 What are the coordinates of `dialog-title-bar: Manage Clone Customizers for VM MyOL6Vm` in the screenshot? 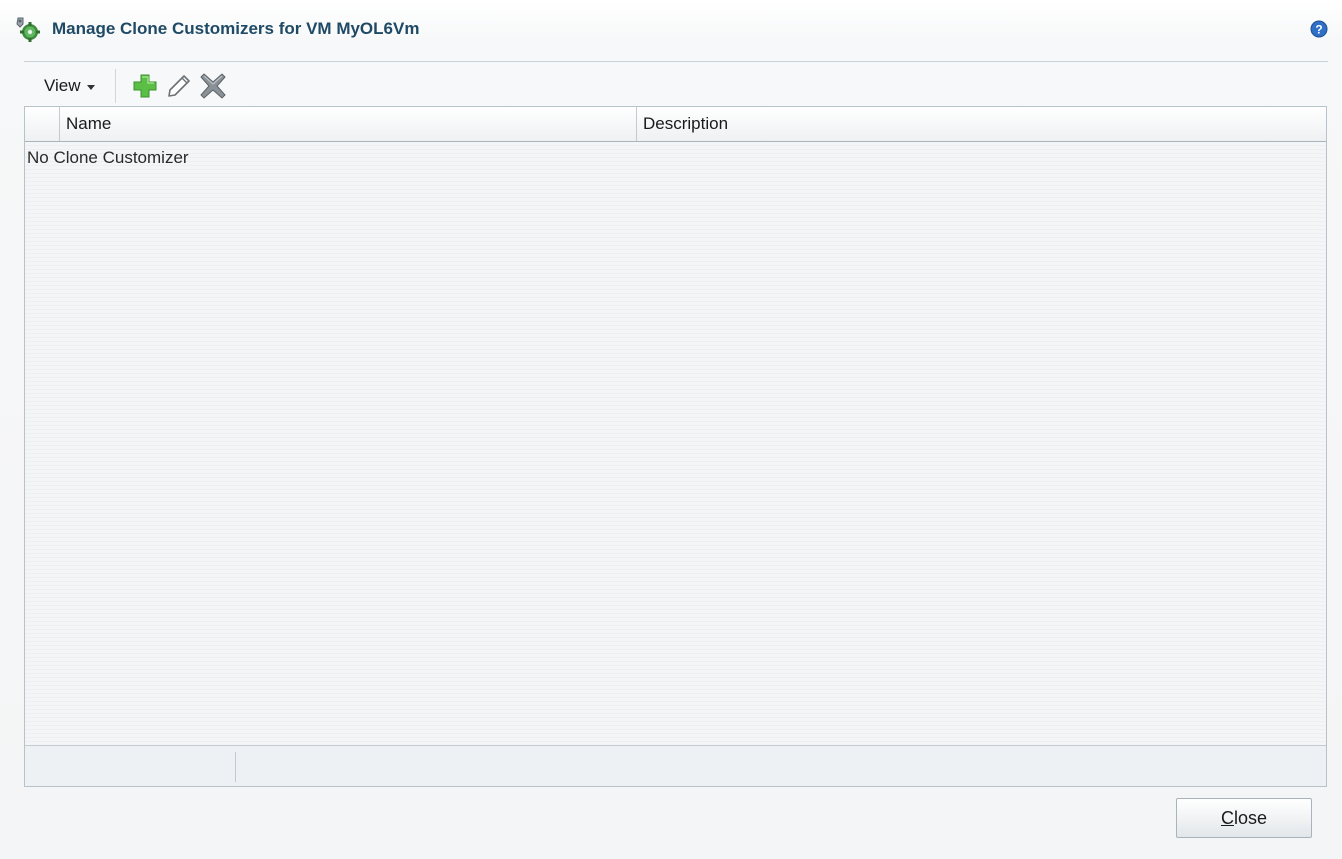 It's located at (216, 29).